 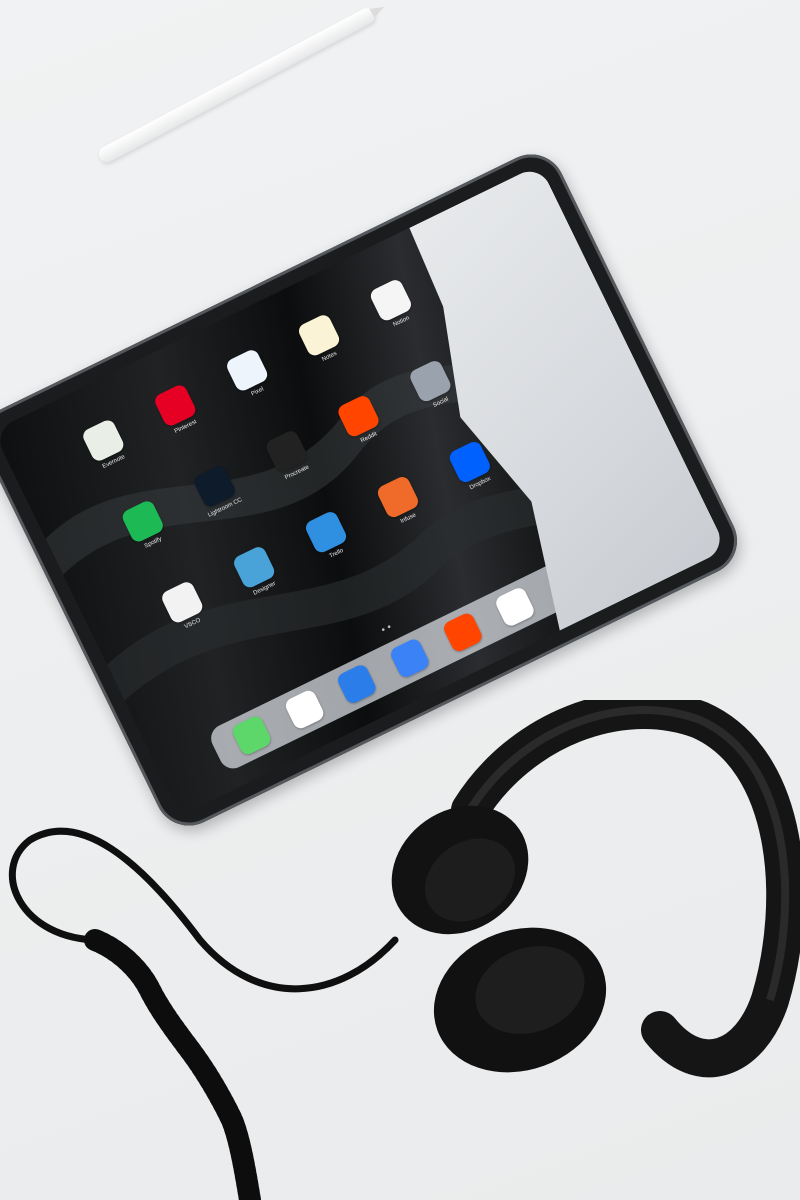 I want to click on camera-icon, so click(x=542, y=416).